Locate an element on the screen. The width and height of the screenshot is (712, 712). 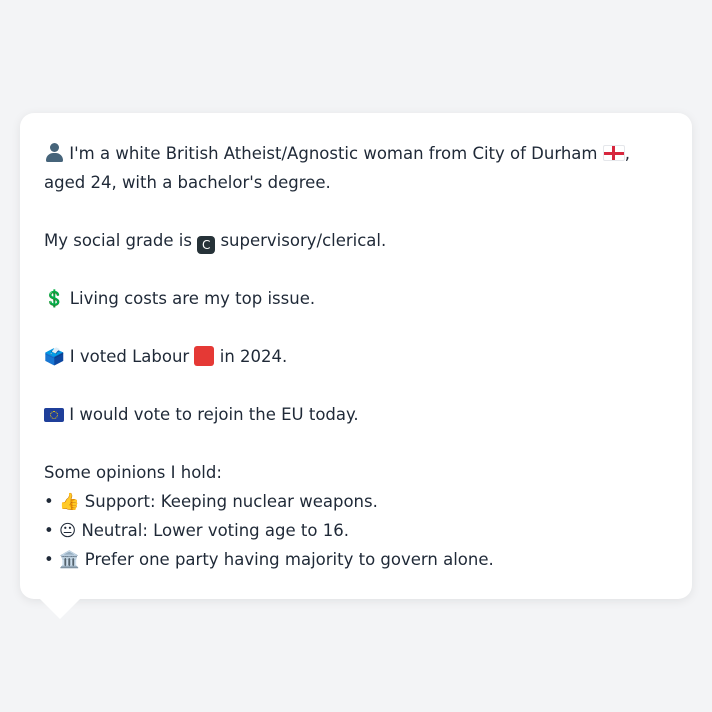
eu-text: I would vote to rejoin the EU today. is located at coordinates (214, 414).